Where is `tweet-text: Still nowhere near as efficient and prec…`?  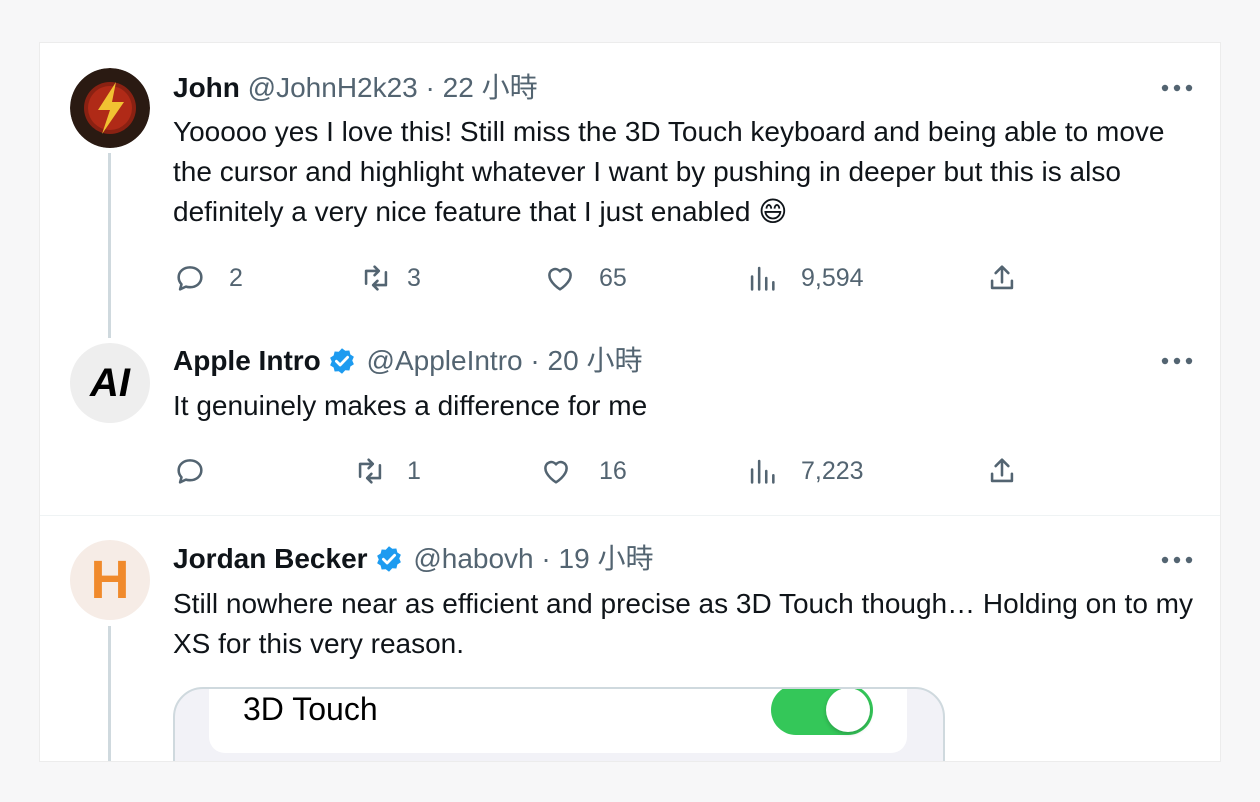 tweet-text: Still nowhere near as efficient and prec… is located at coordinates (683, 623).